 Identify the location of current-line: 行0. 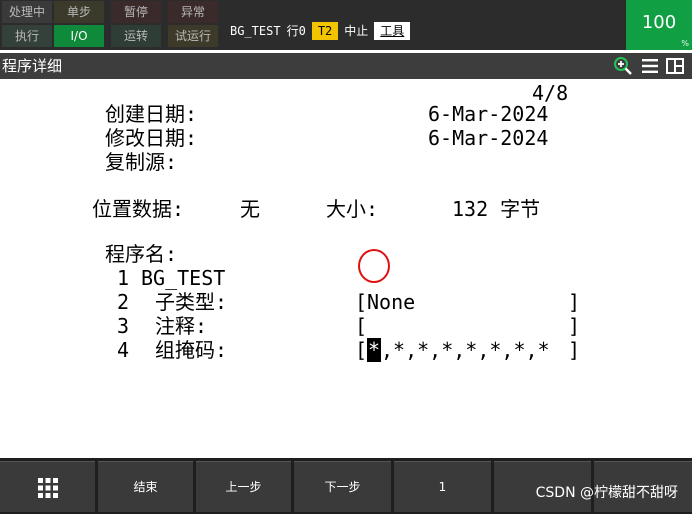
(296, 31).